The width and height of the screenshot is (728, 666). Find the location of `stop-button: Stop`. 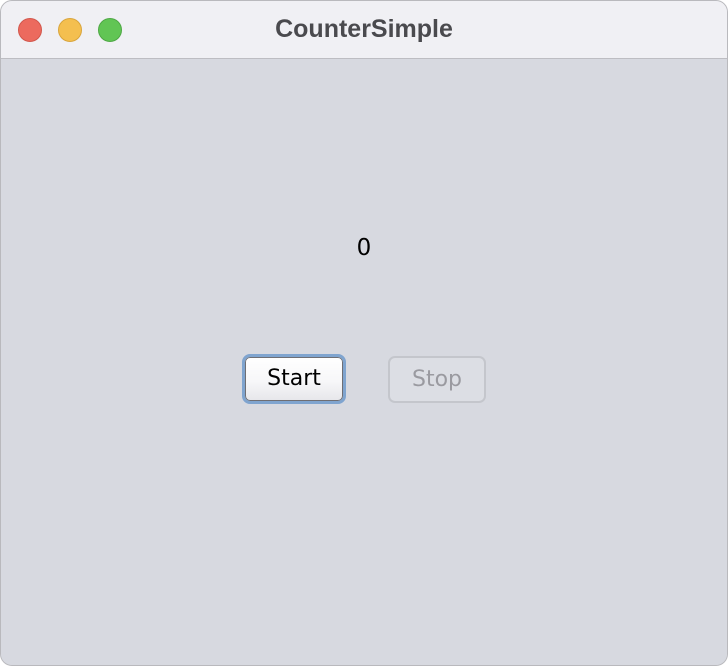

stop-button: Stop is located at coordinates (437, 379).